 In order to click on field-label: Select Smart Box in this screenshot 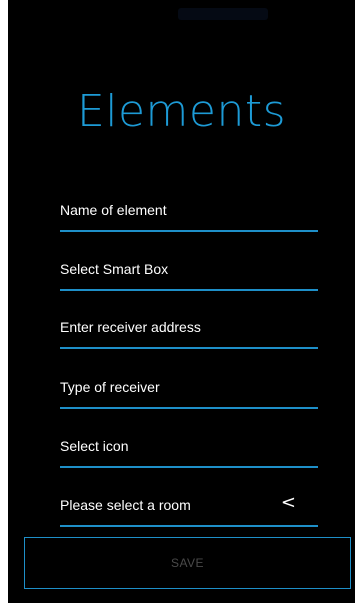, I will do `click(114, 269)`.